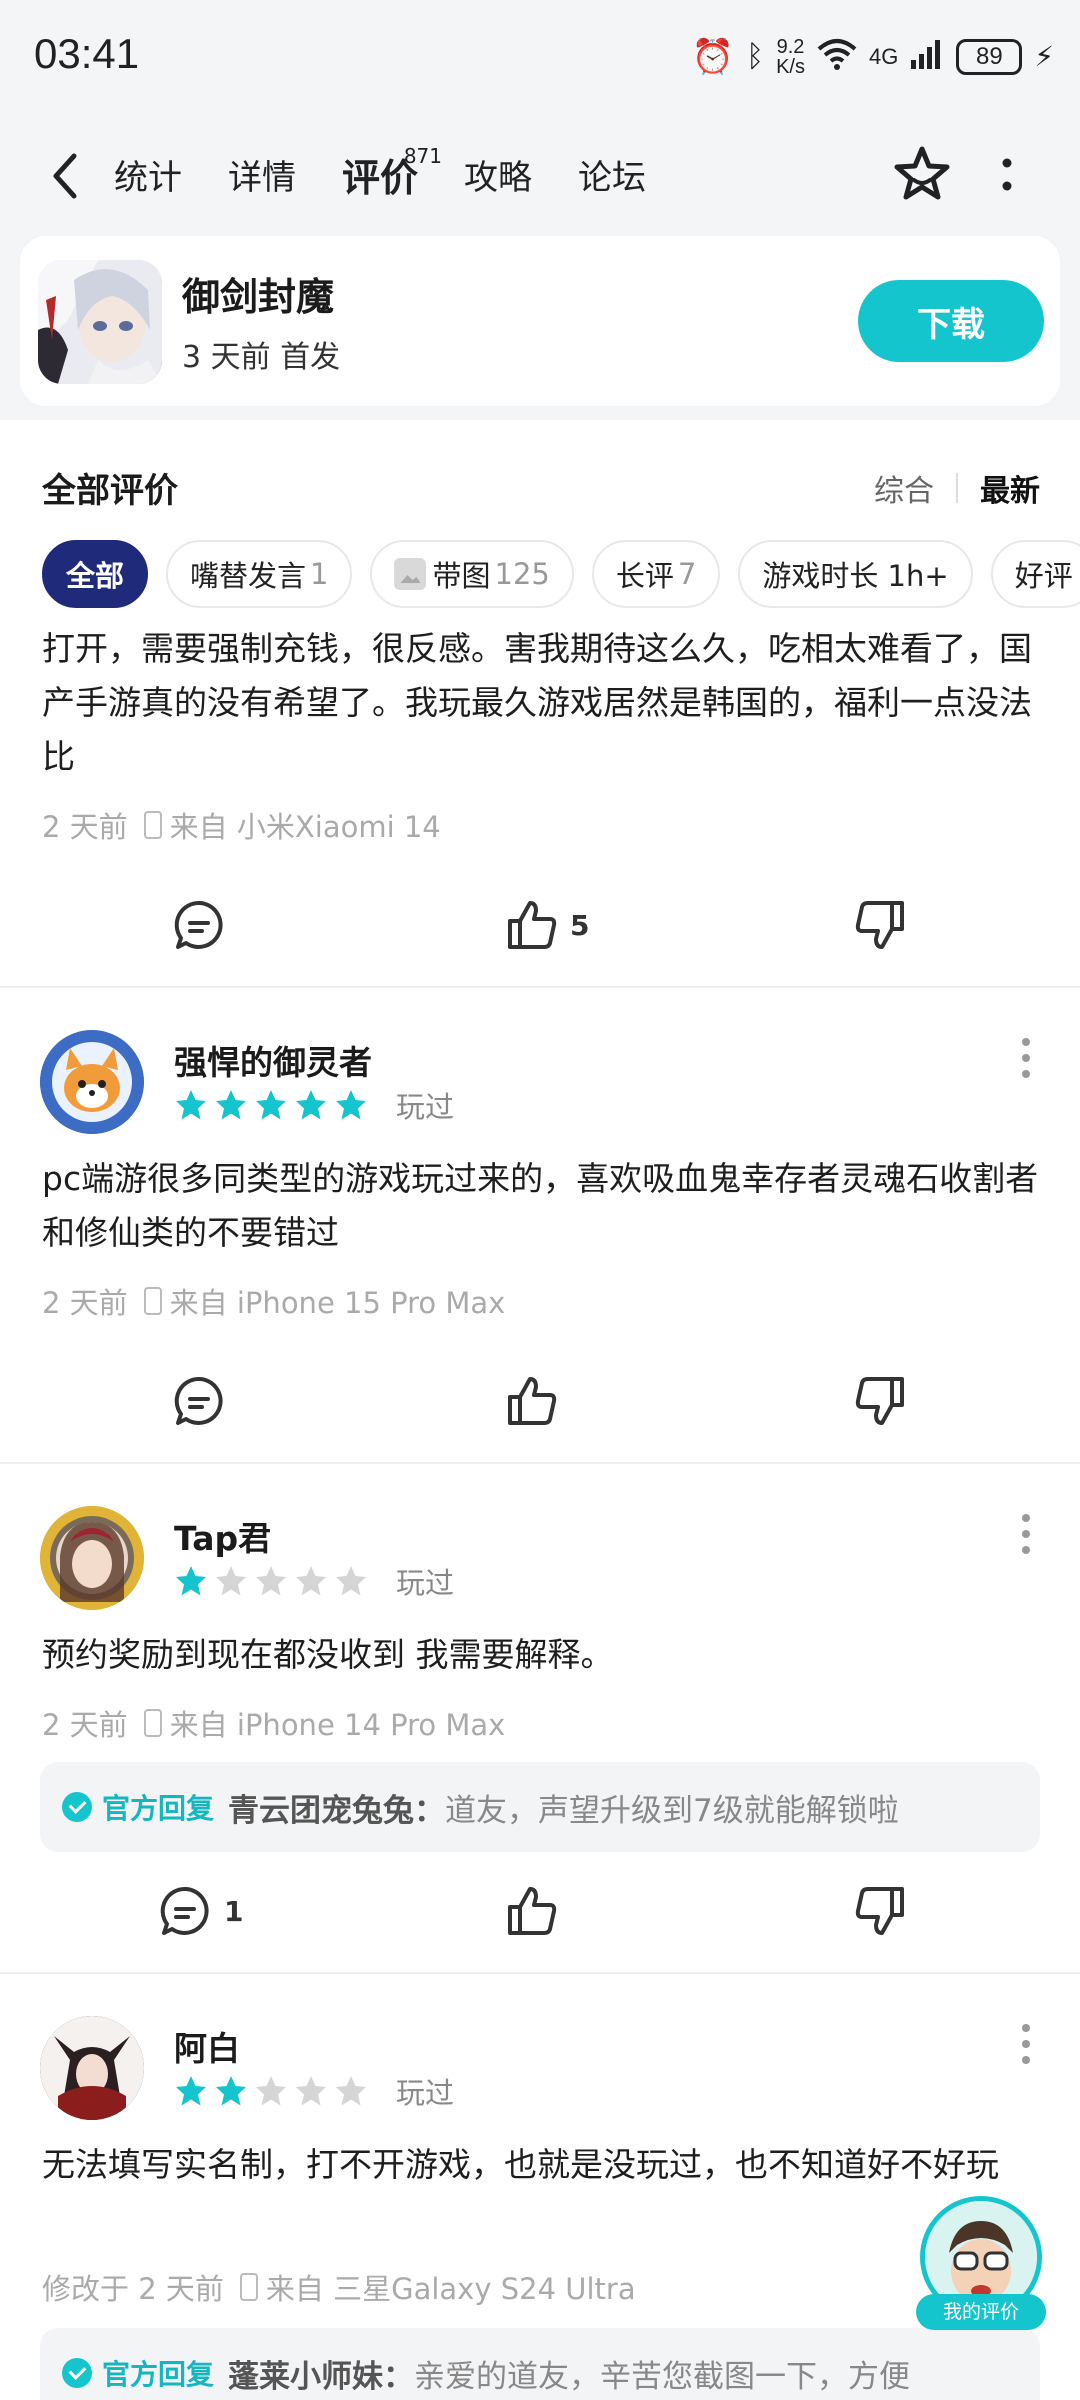 The width and height of the screenshot is (1080, 2400). I want to click on thumbs-up-icon, so click(532, 1401).